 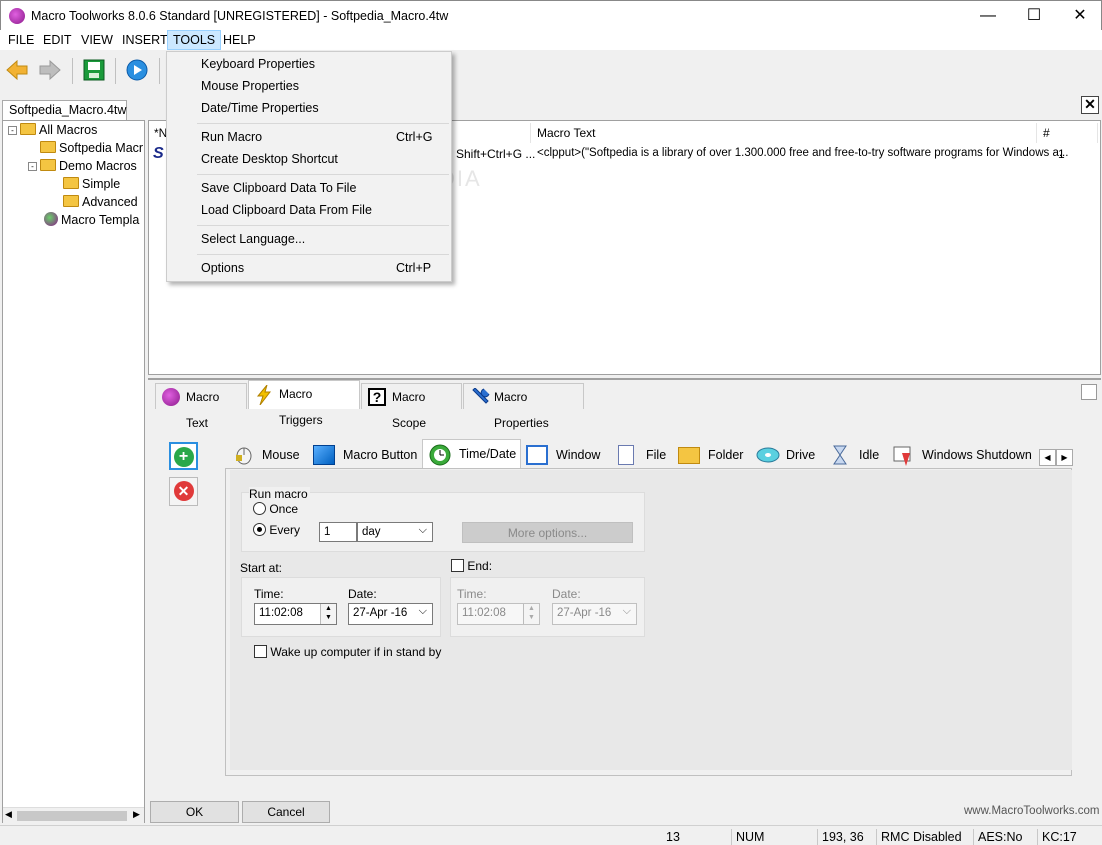 I want to click on menu-view: VIEW, so click(x=97, y=40).